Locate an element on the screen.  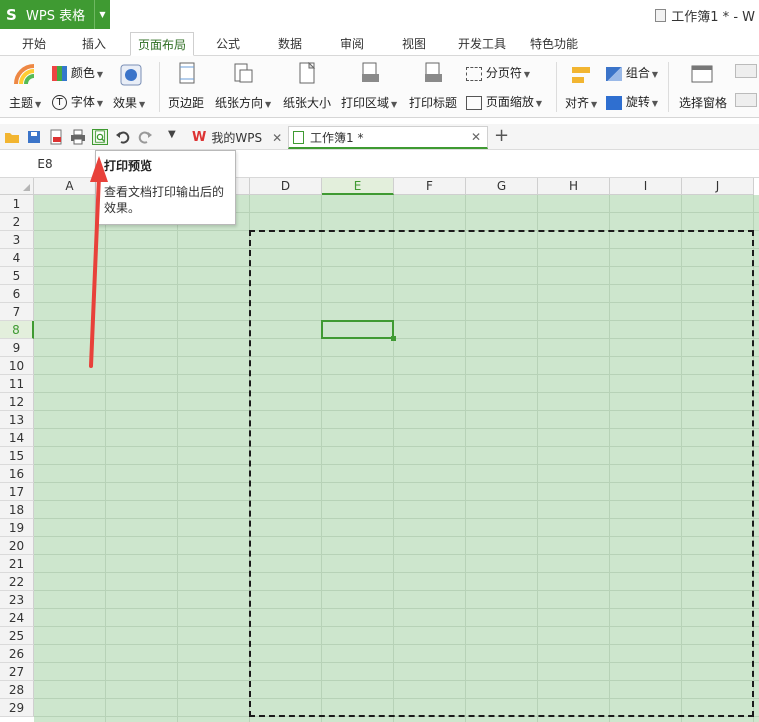
rotate-icon is located at coordinates (614, 102).